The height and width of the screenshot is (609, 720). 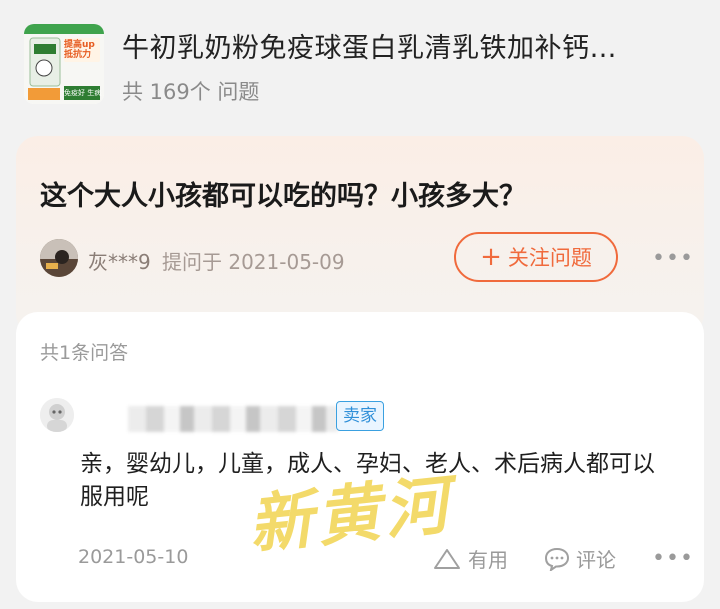 I want to click on avatar-image, so click(x=59, y=258).